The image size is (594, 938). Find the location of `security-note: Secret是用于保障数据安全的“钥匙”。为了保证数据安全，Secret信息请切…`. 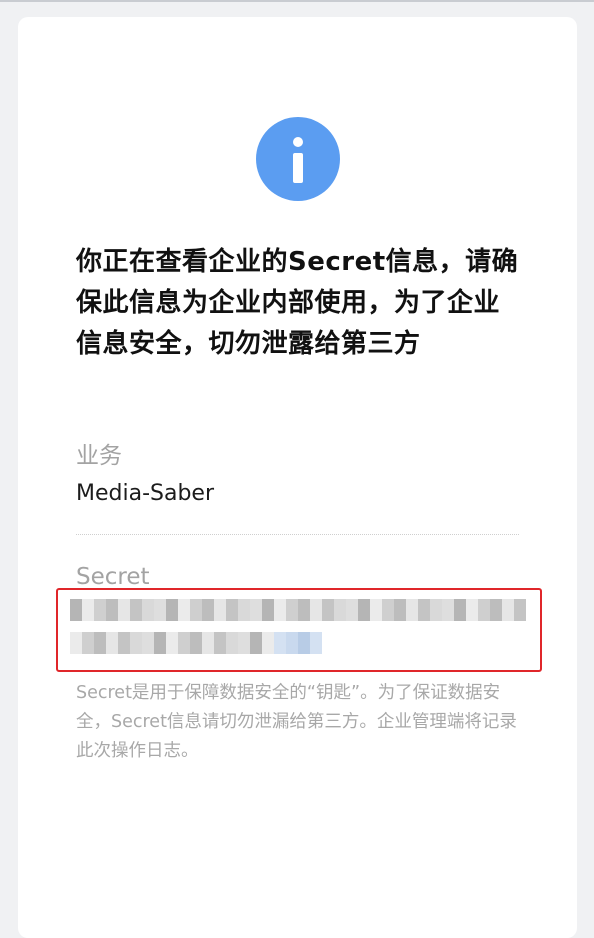

security-note: Secret是用于保障数据安全的“钥匙”。为了保证数据安全，Secret信息请切… is located at coordinates (296, 722).